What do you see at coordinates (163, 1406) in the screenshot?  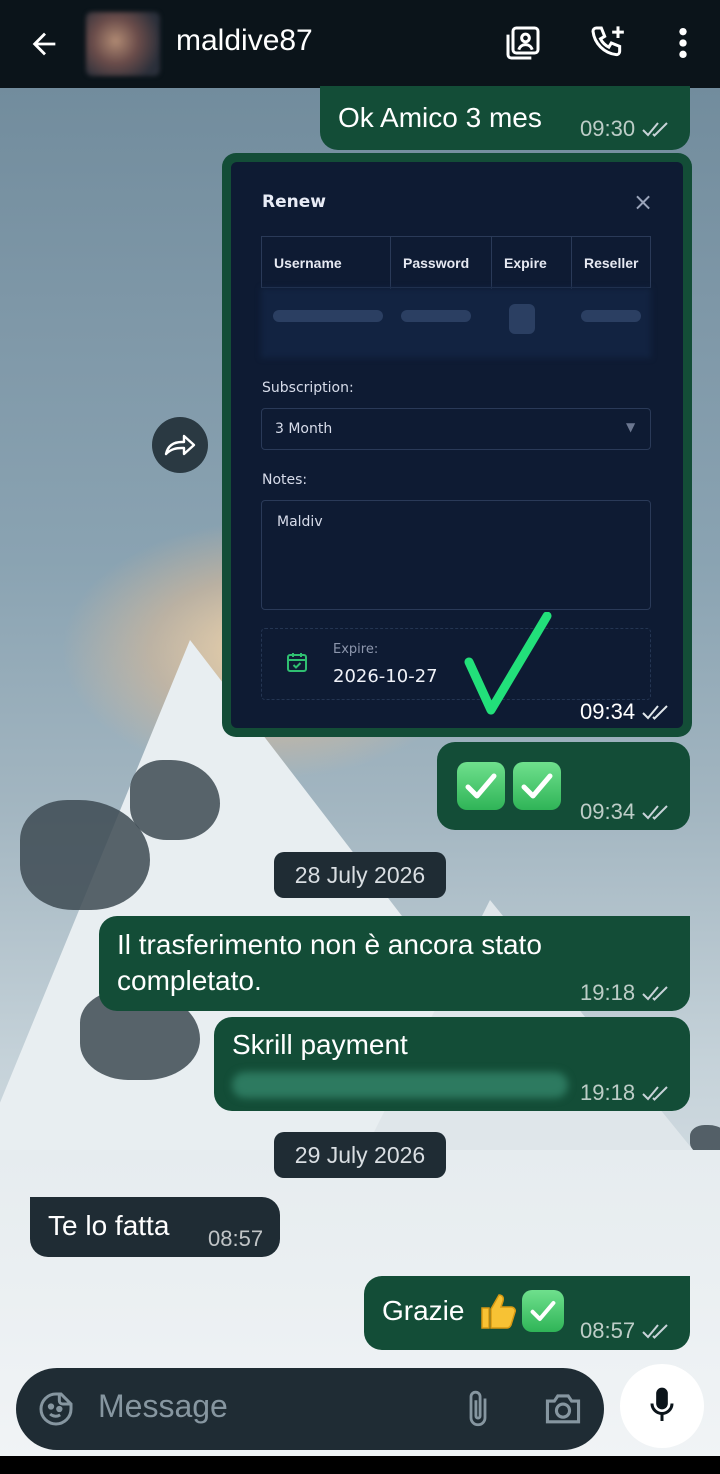 I see `message-input: Message` at bounding box center [163, 1406].